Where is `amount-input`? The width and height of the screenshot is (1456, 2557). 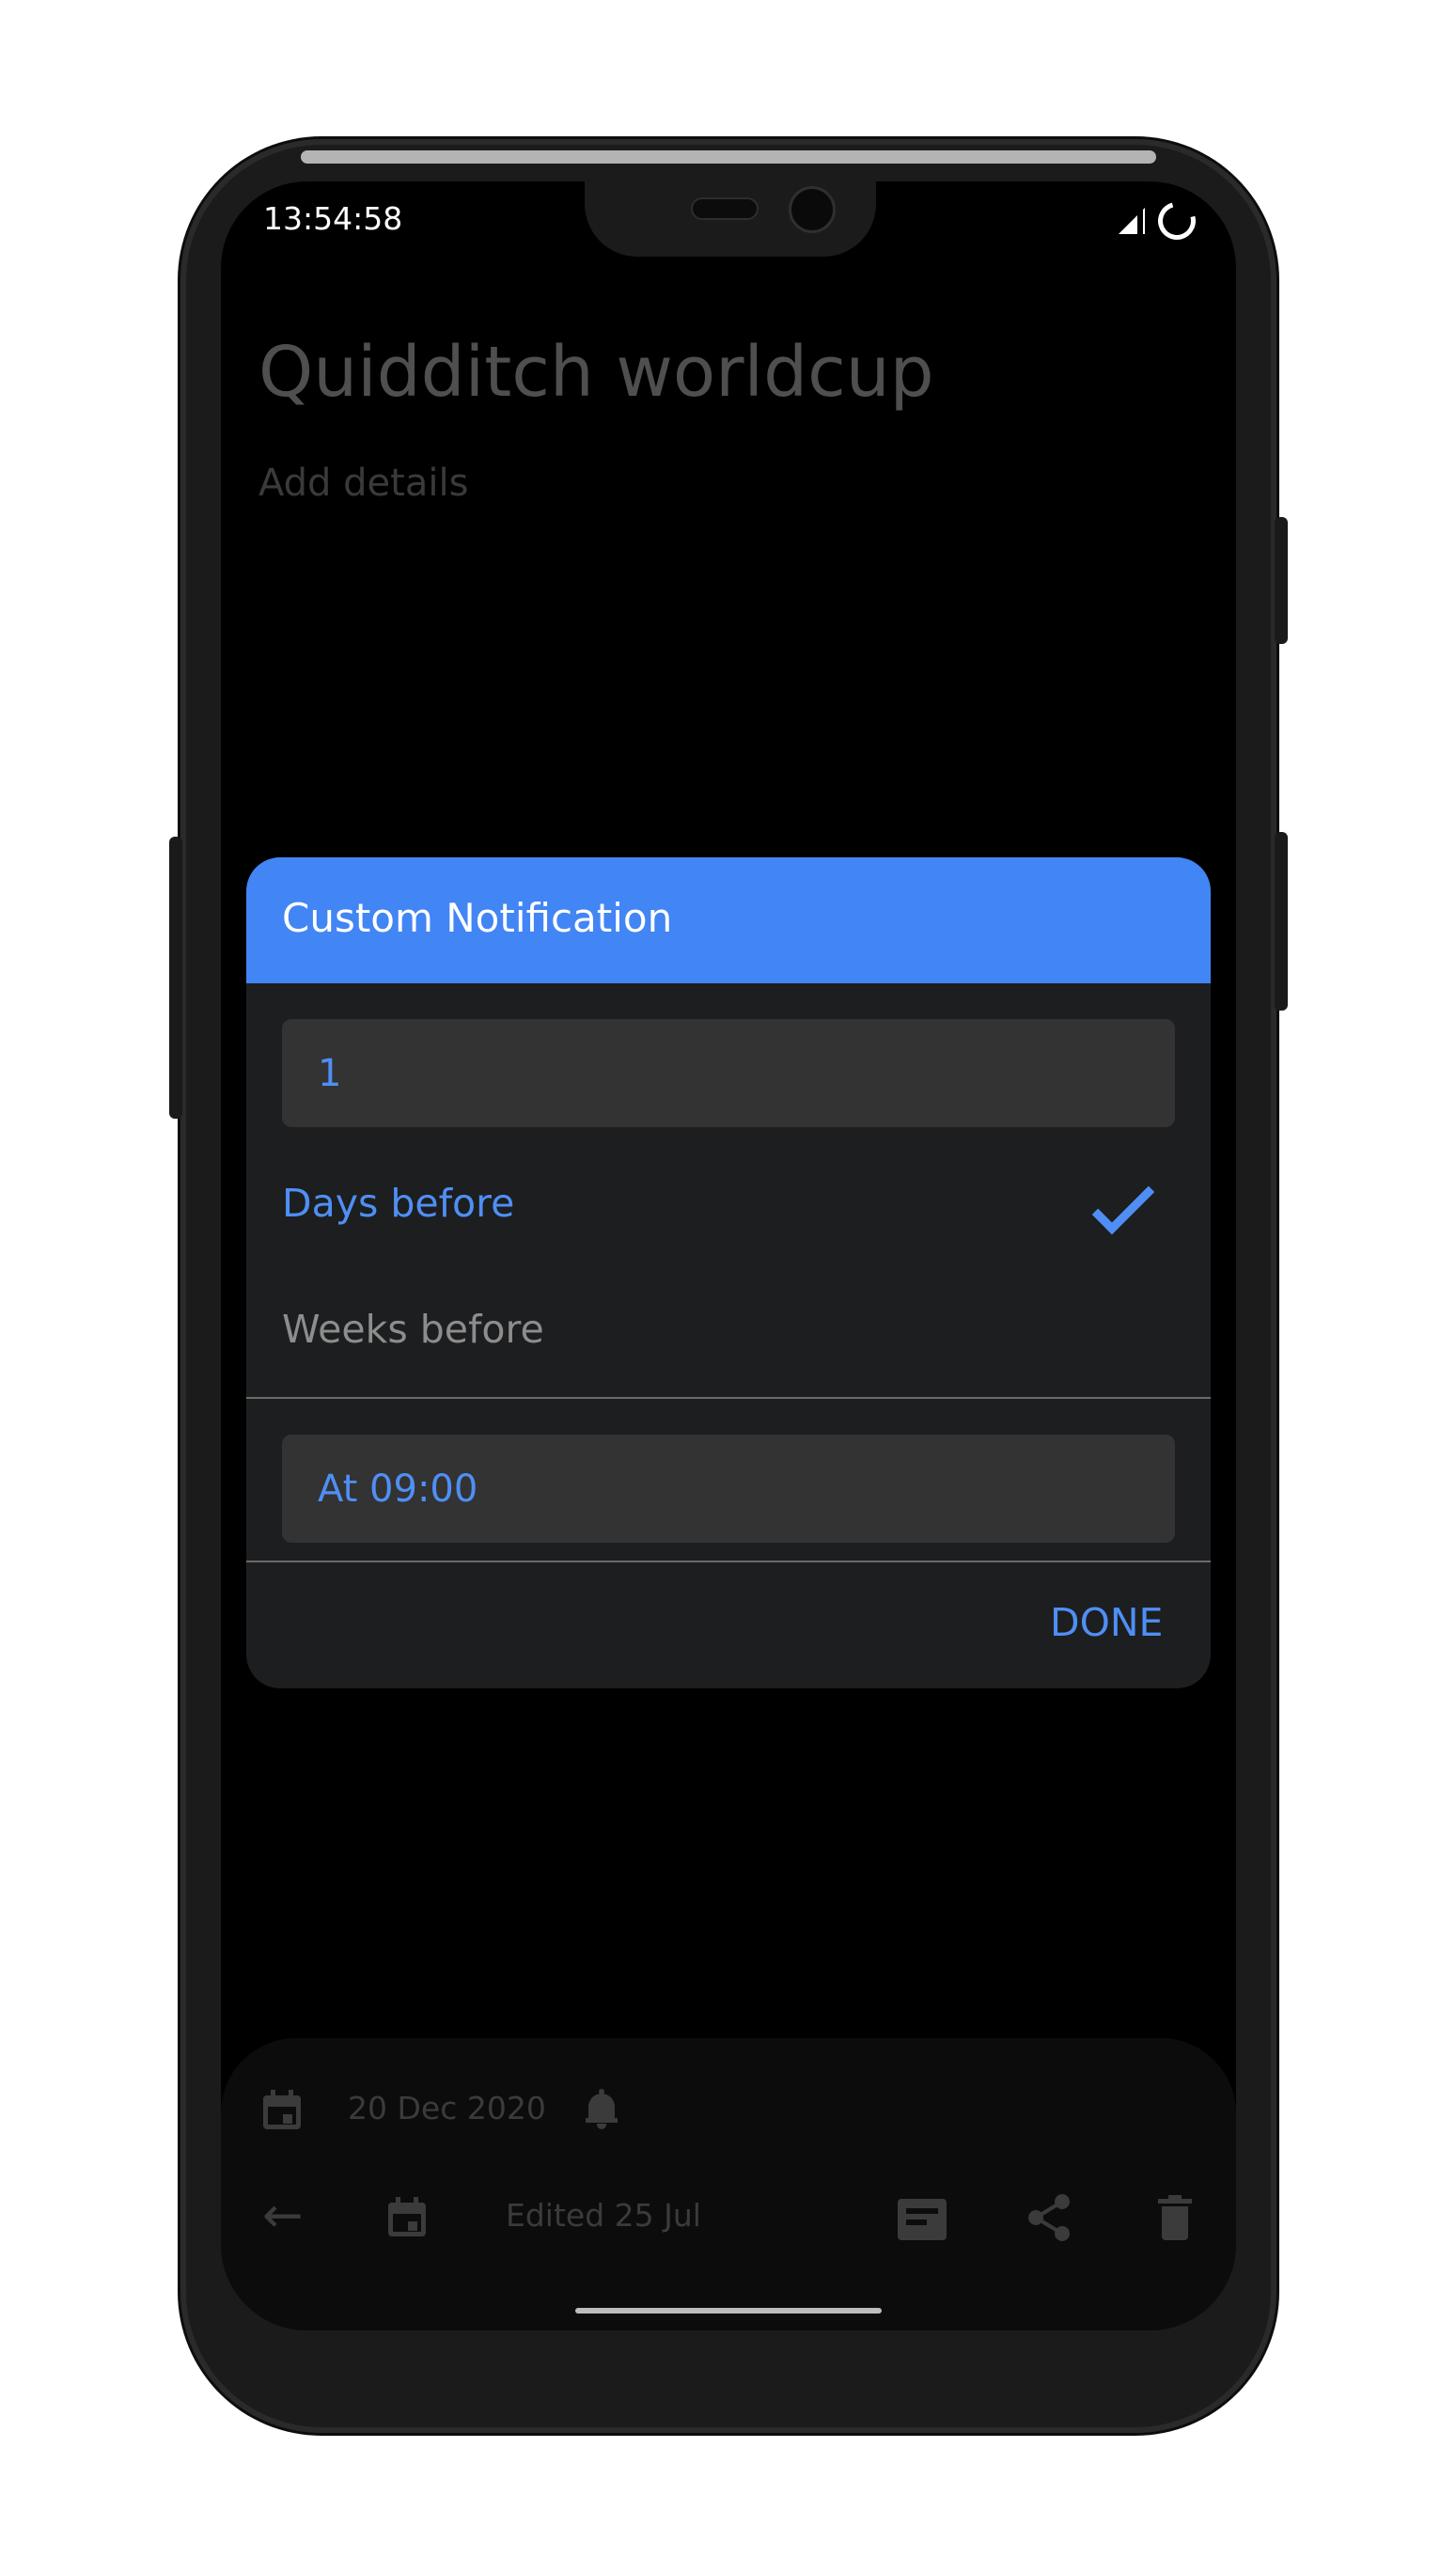 amount-input is located at coordinates (728, 1073).